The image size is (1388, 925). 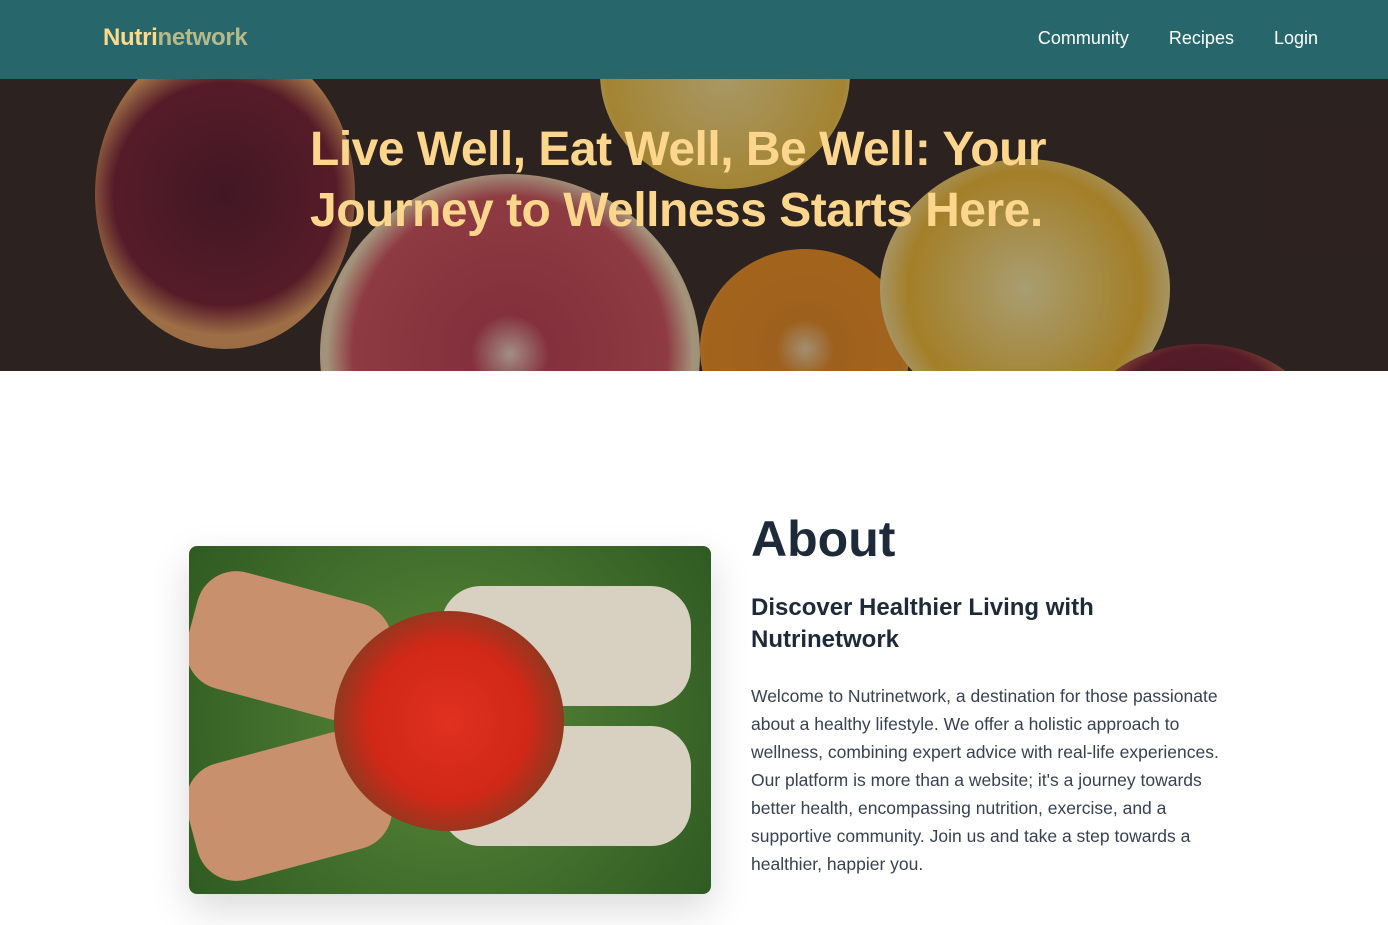 I want to click on top-navbar: Nutrinetwork Community Recipes Login, so click(x=694, y=39).